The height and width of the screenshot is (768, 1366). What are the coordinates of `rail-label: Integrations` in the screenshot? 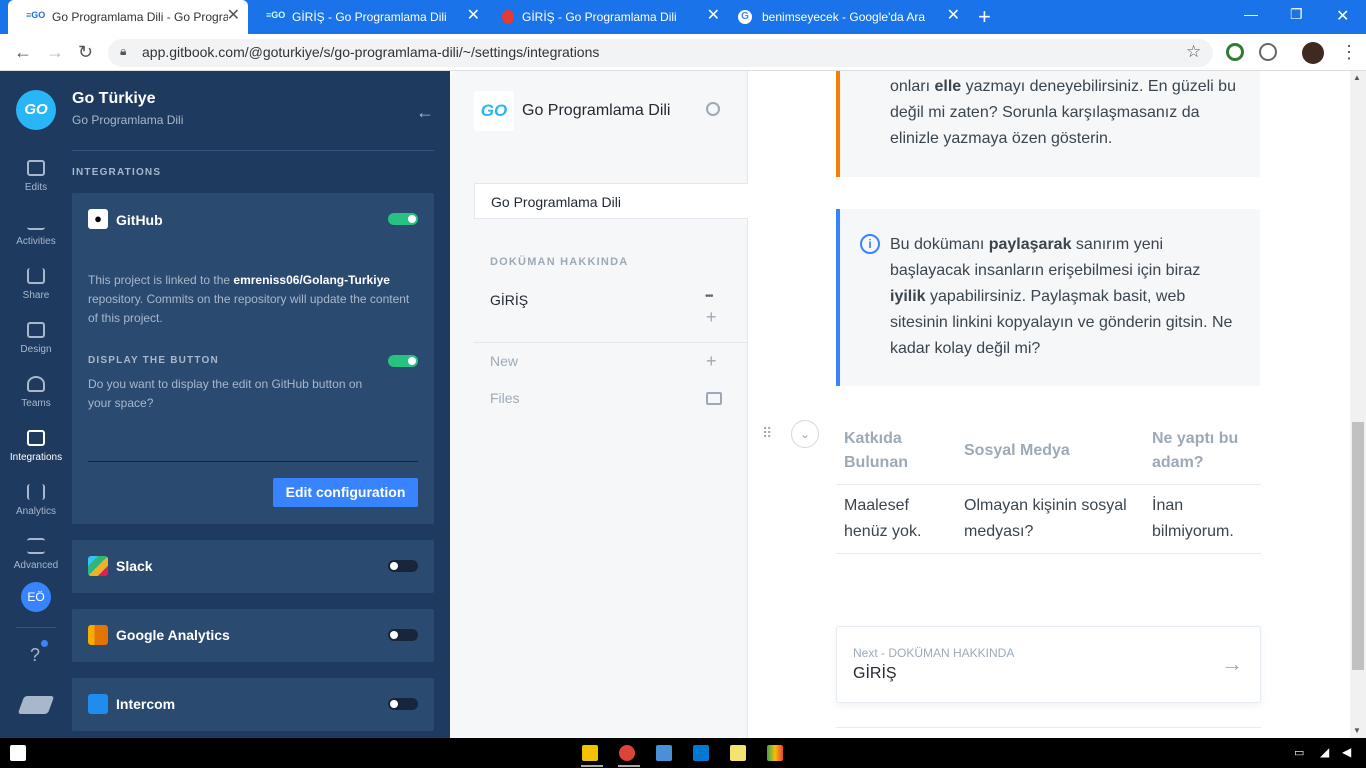 It's located at (36, 457).